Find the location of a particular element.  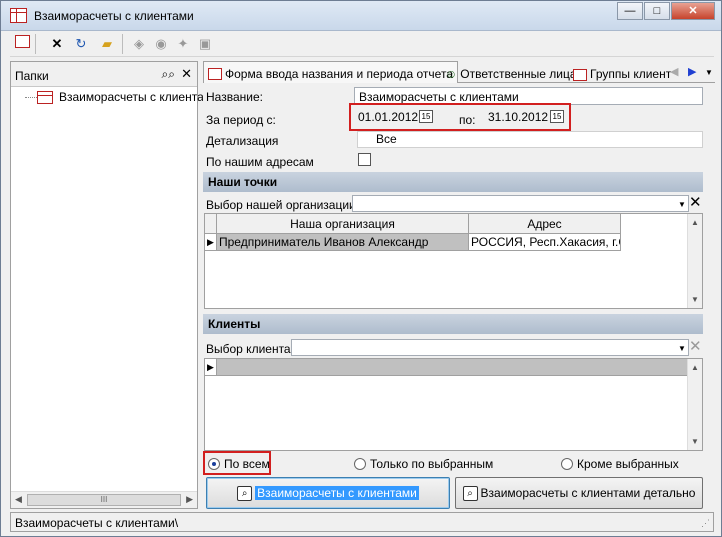

report-button: ⌕ Взаиморасчеты с клиентами is located at coordinates (328, 493).